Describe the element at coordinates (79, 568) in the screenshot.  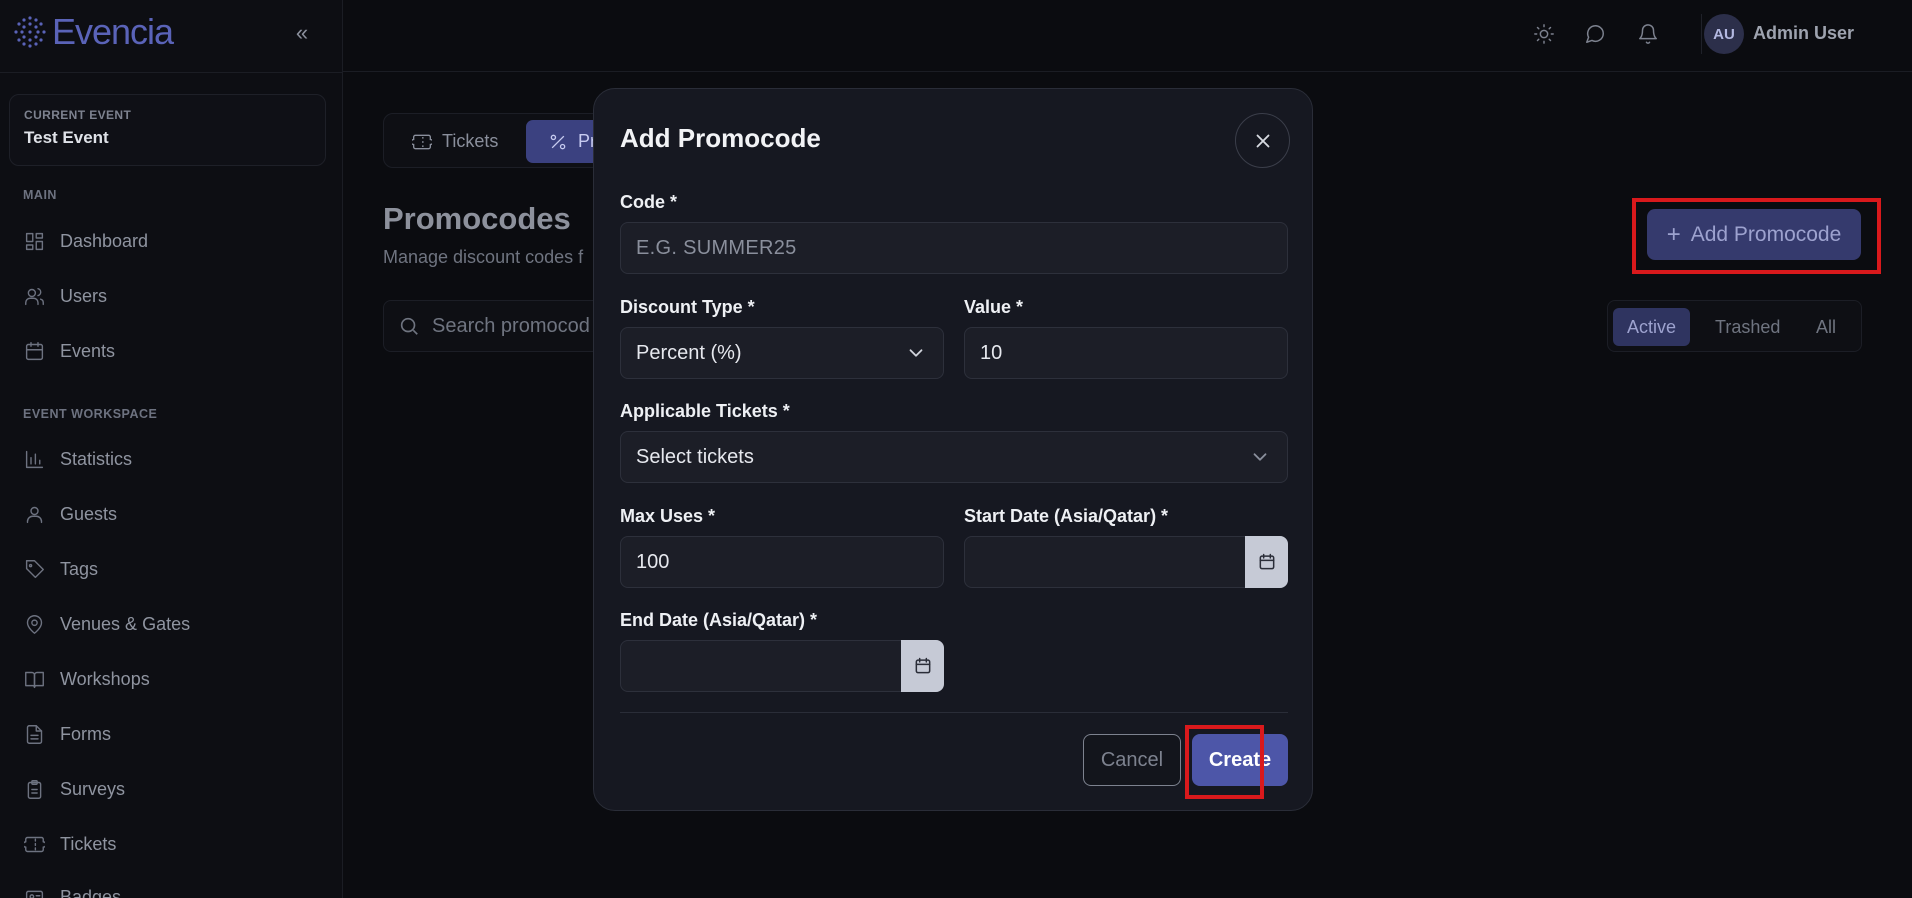
I see `sidebar-item-label: Tags` at that location.